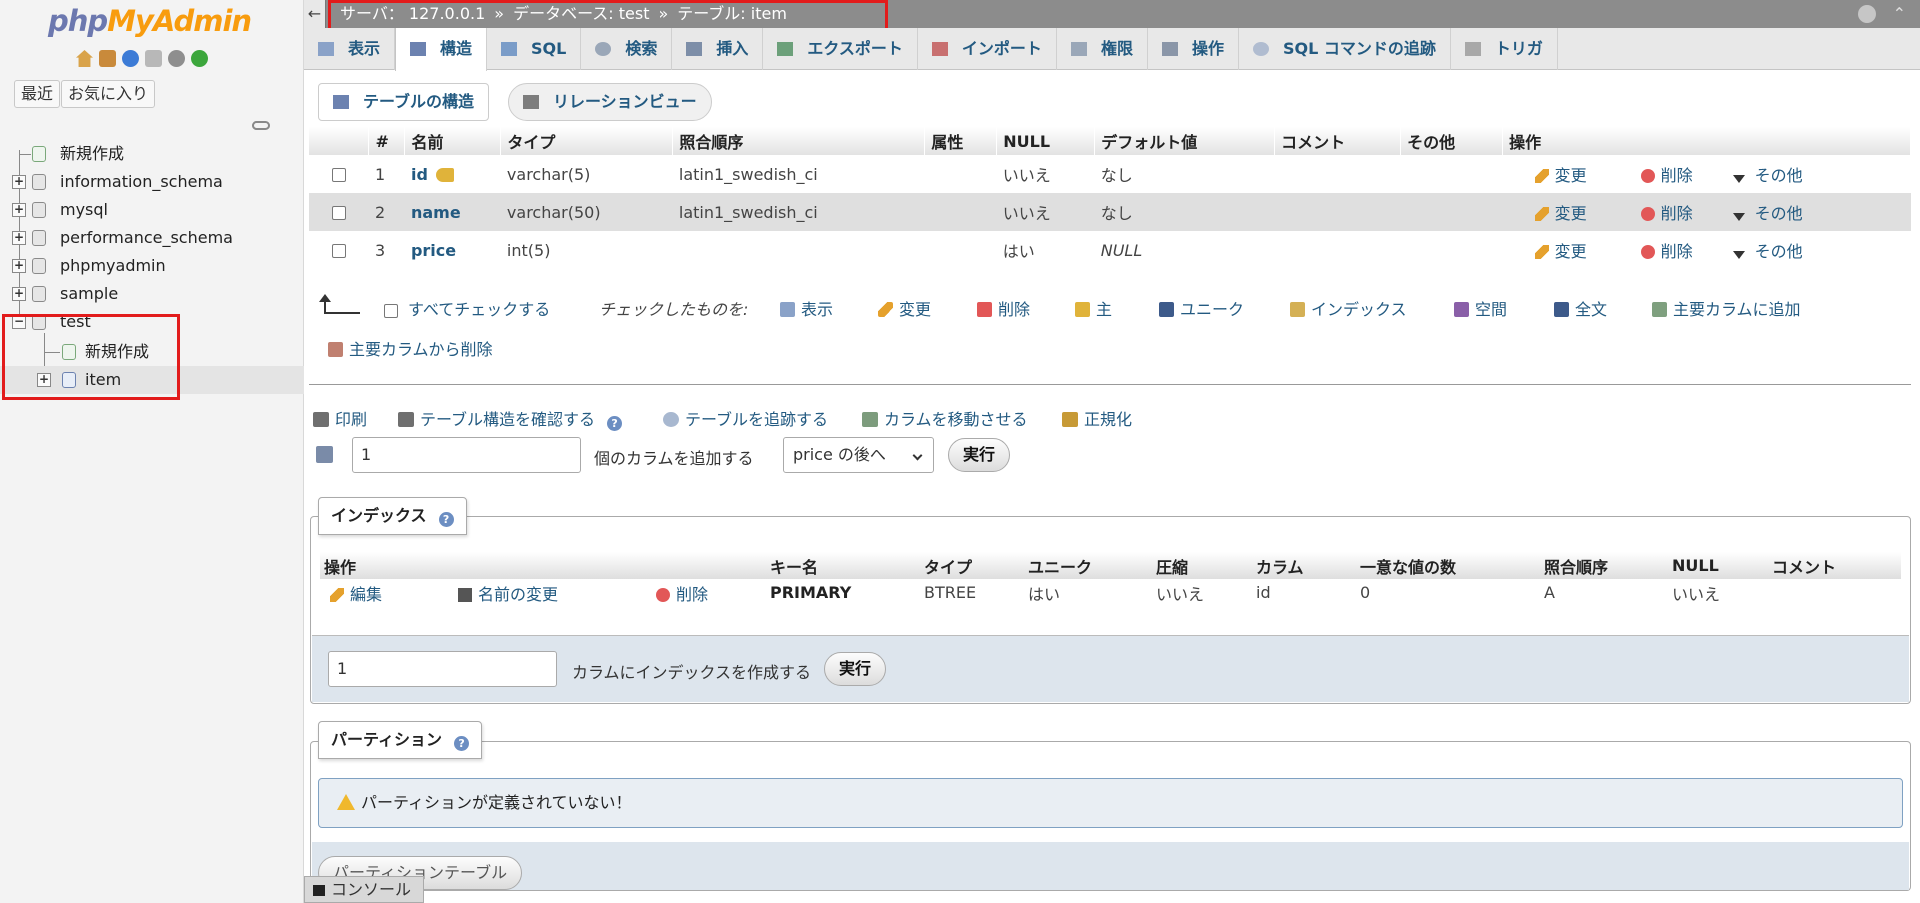 The image size is (1920, 903). I want to click on structure-icon, so click(341, 102).